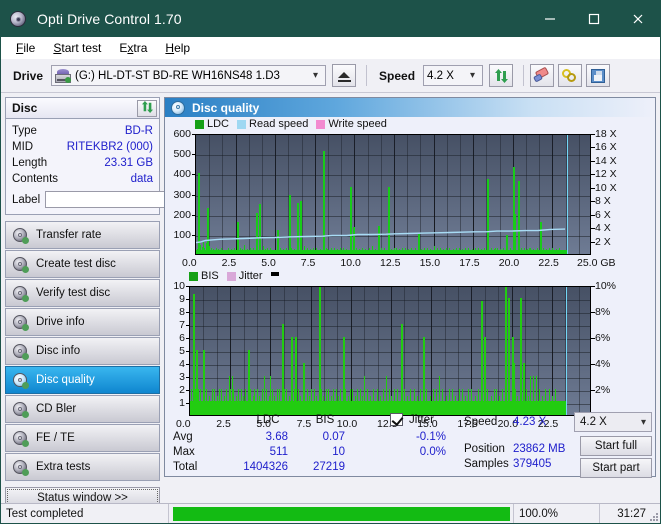 The width and height of the screenshot is (661, 524). I want to click on menu-file: FFileile, so click(25, 48).